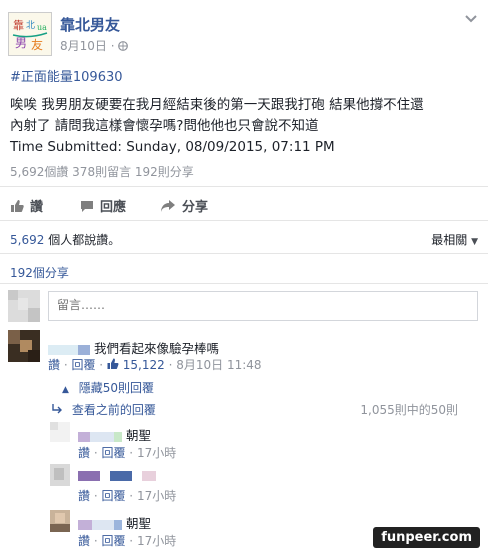 The image size is (488, 554). I want to click on share-button: 分享, so click(184, 206).